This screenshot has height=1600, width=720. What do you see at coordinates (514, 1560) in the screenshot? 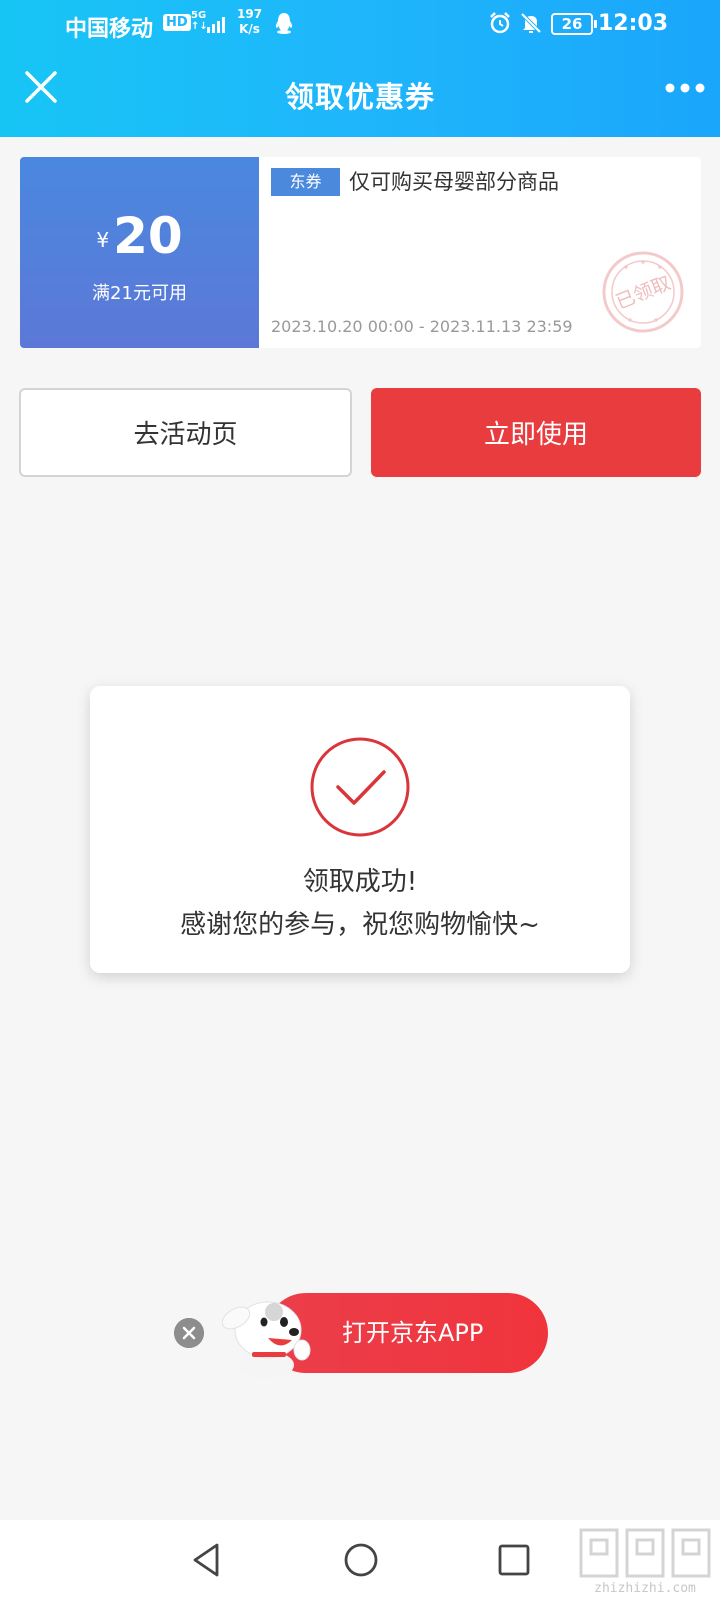
I see `recent-apps-icon` at bounding box center [514, 1560].